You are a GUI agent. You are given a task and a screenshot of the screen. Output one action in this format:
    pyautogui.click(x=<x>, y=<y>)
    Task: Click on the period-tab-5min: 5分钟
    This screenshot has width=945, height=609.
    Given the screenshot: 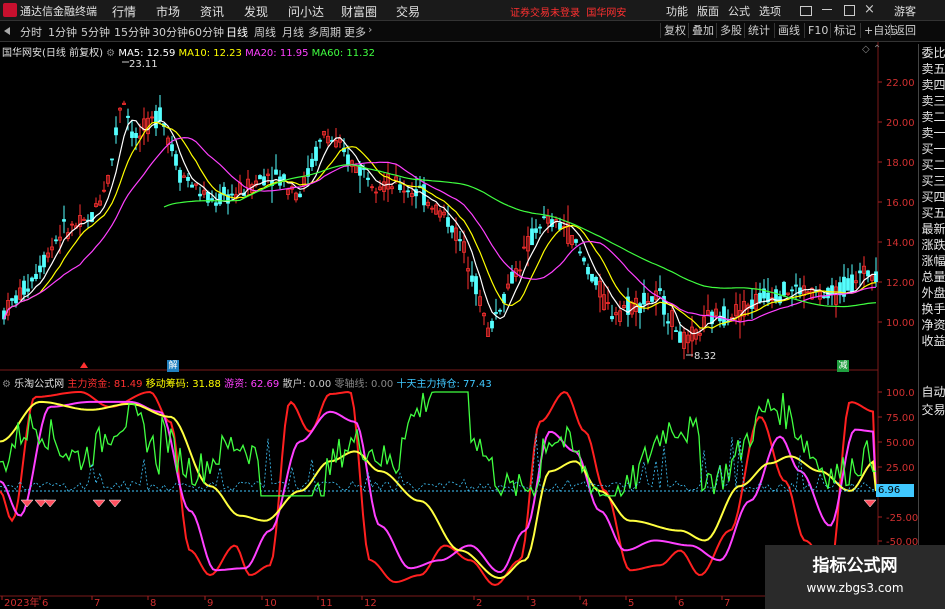 What is the action you would take?
    pyautogui.click(x=95, y=32)
    